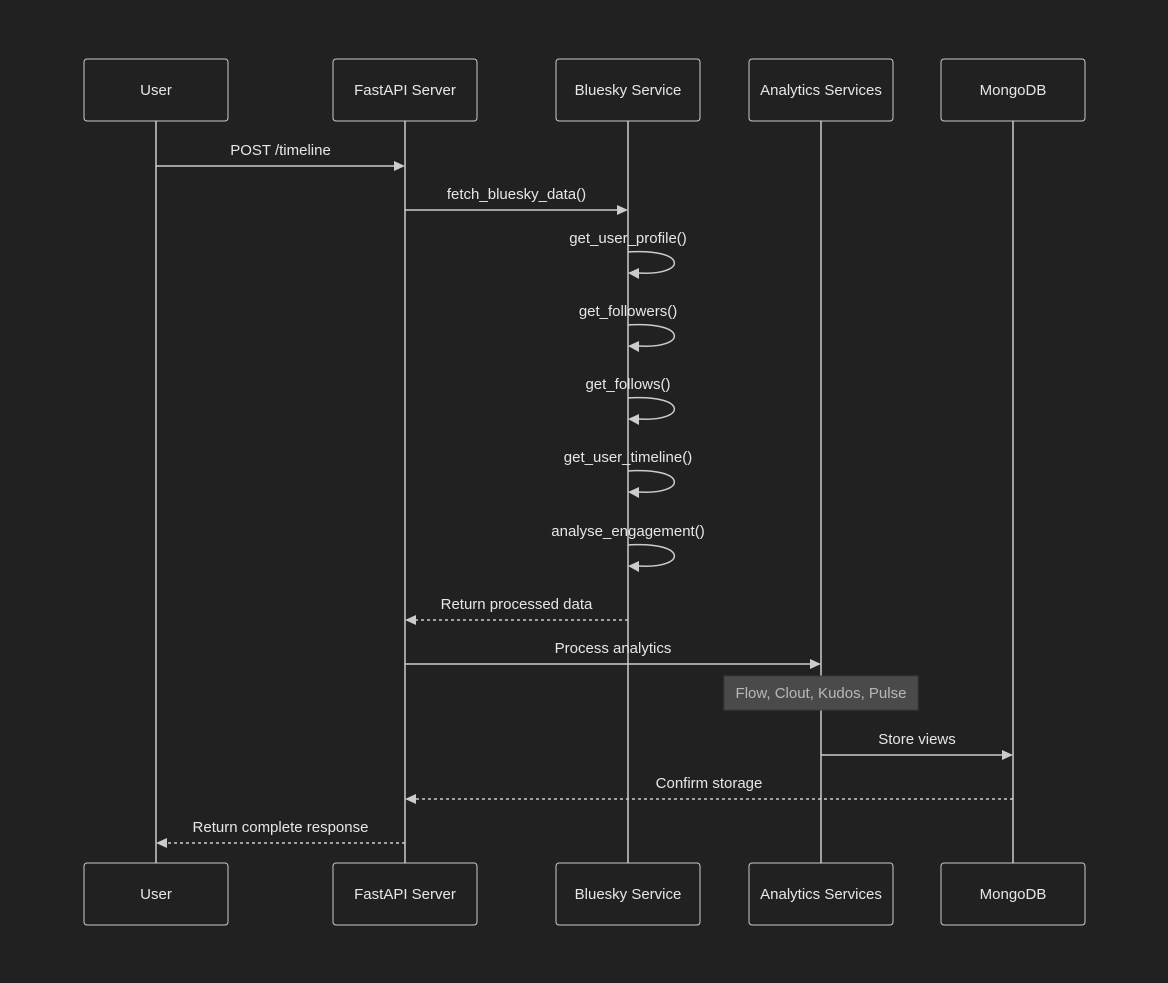 The width and height of the screenshot is (1168, 983). Describe the element at coordinates (613, 648) in the screenshot. I see `message-label: Process analytics` at that location.